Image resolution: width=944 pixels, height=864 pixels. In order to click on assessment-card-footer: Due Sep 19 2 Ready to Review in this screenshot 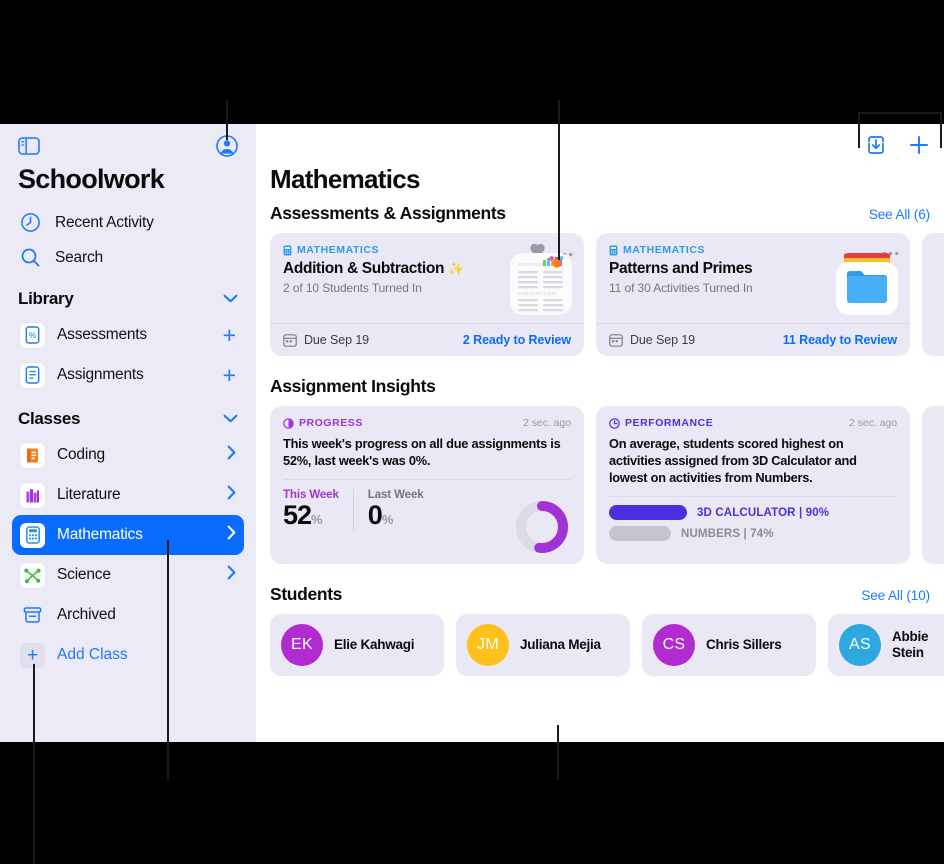, I will do `click(427, 339)`.